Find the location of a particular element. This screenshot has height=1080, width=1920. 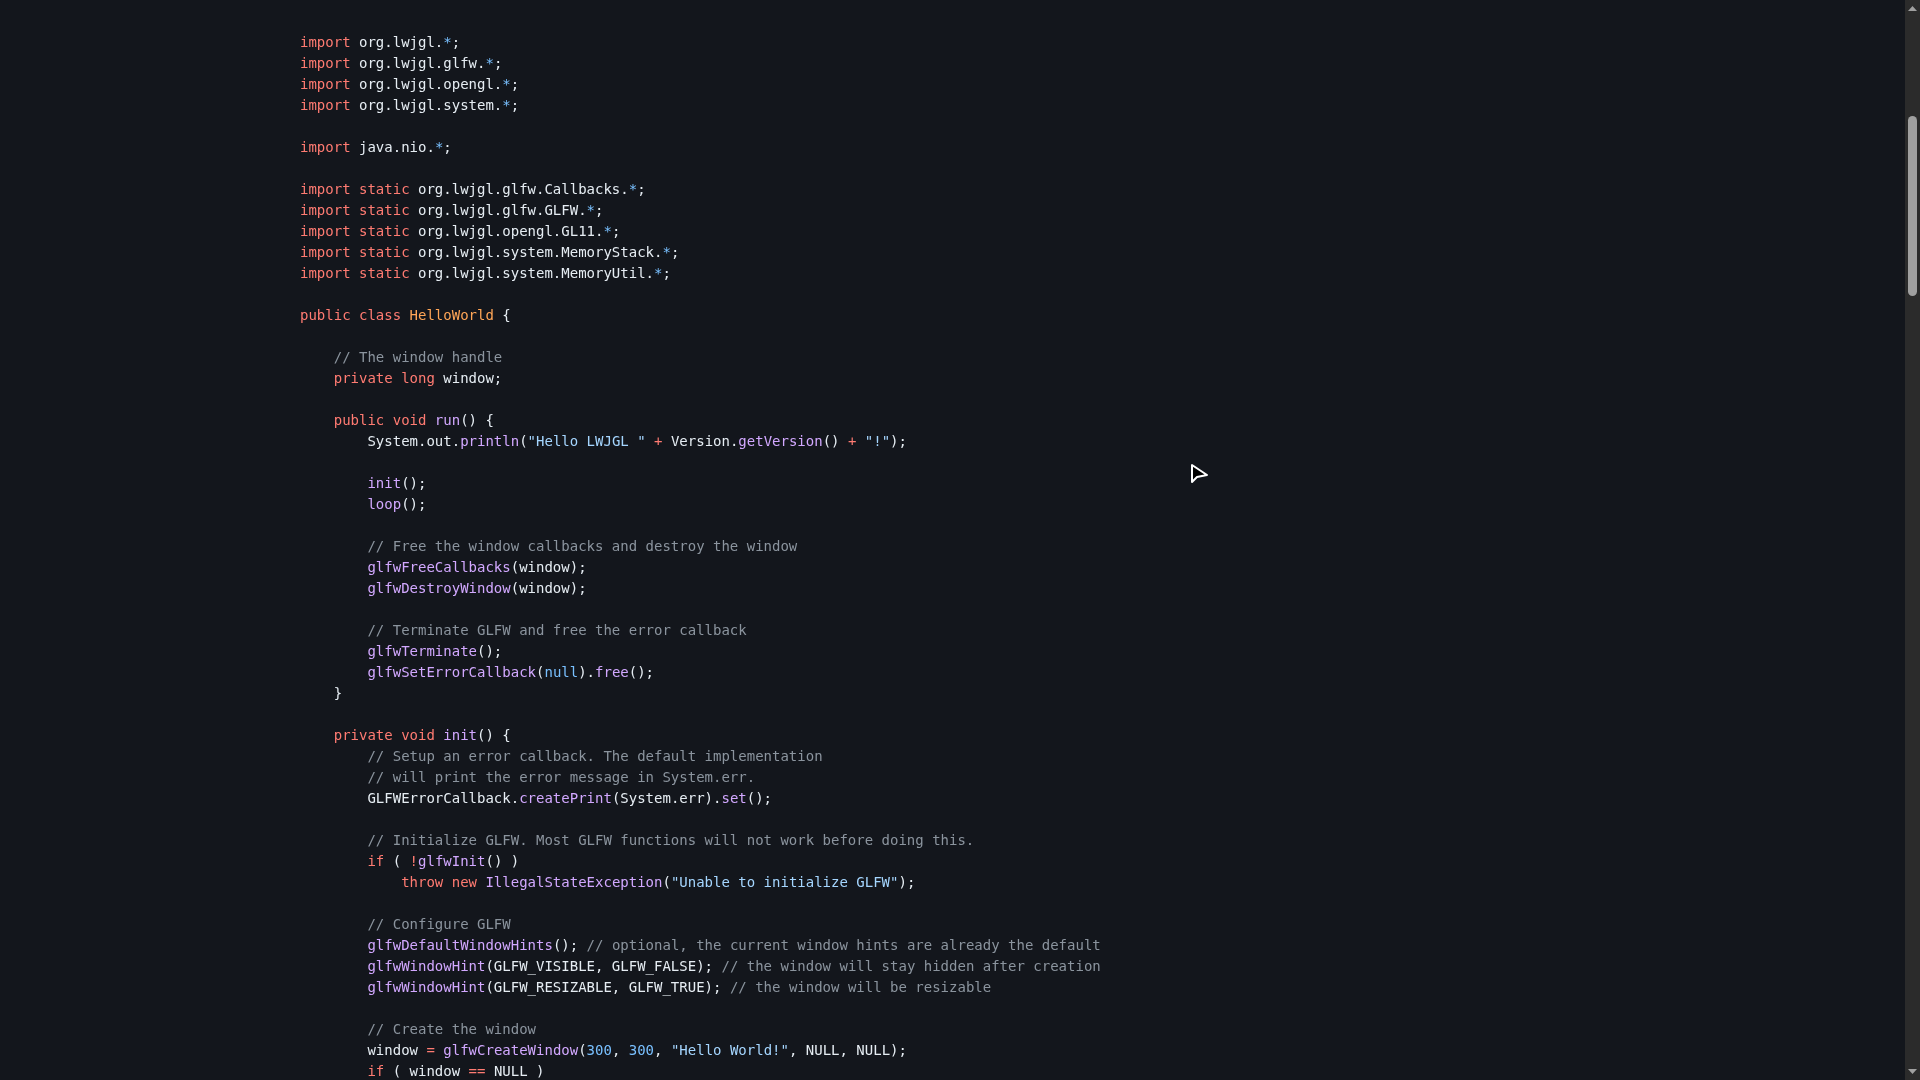

code-line: loop(); is located at coordinates (396, 504).